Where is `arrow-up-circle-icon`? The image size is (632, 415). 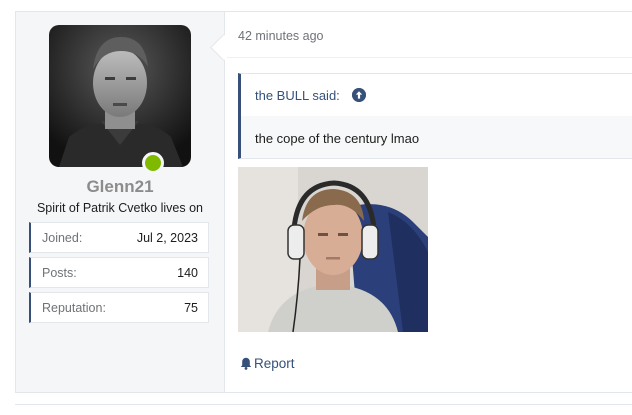
arrow-up-circle-icon is located at coordinates (359, 95).